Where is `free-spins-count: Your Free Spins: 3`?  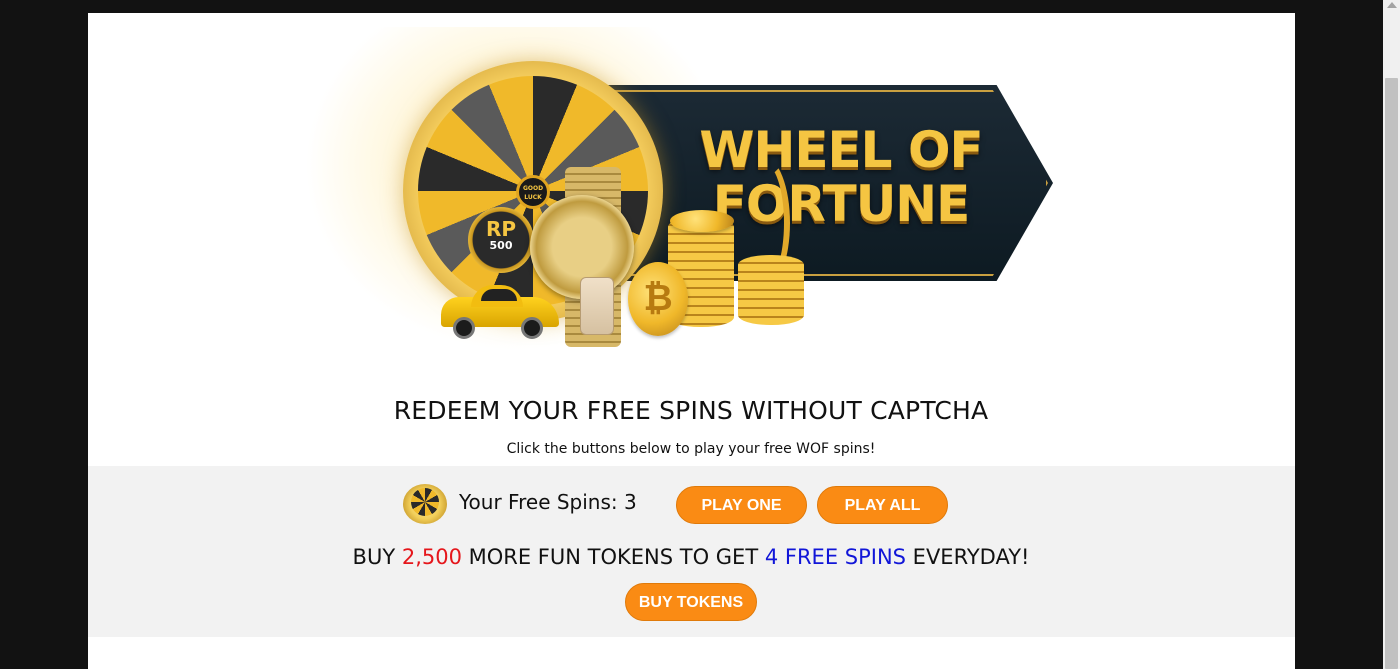 free-spins-count: Your Free Spins: 3 is located at coordinates (548, 502).